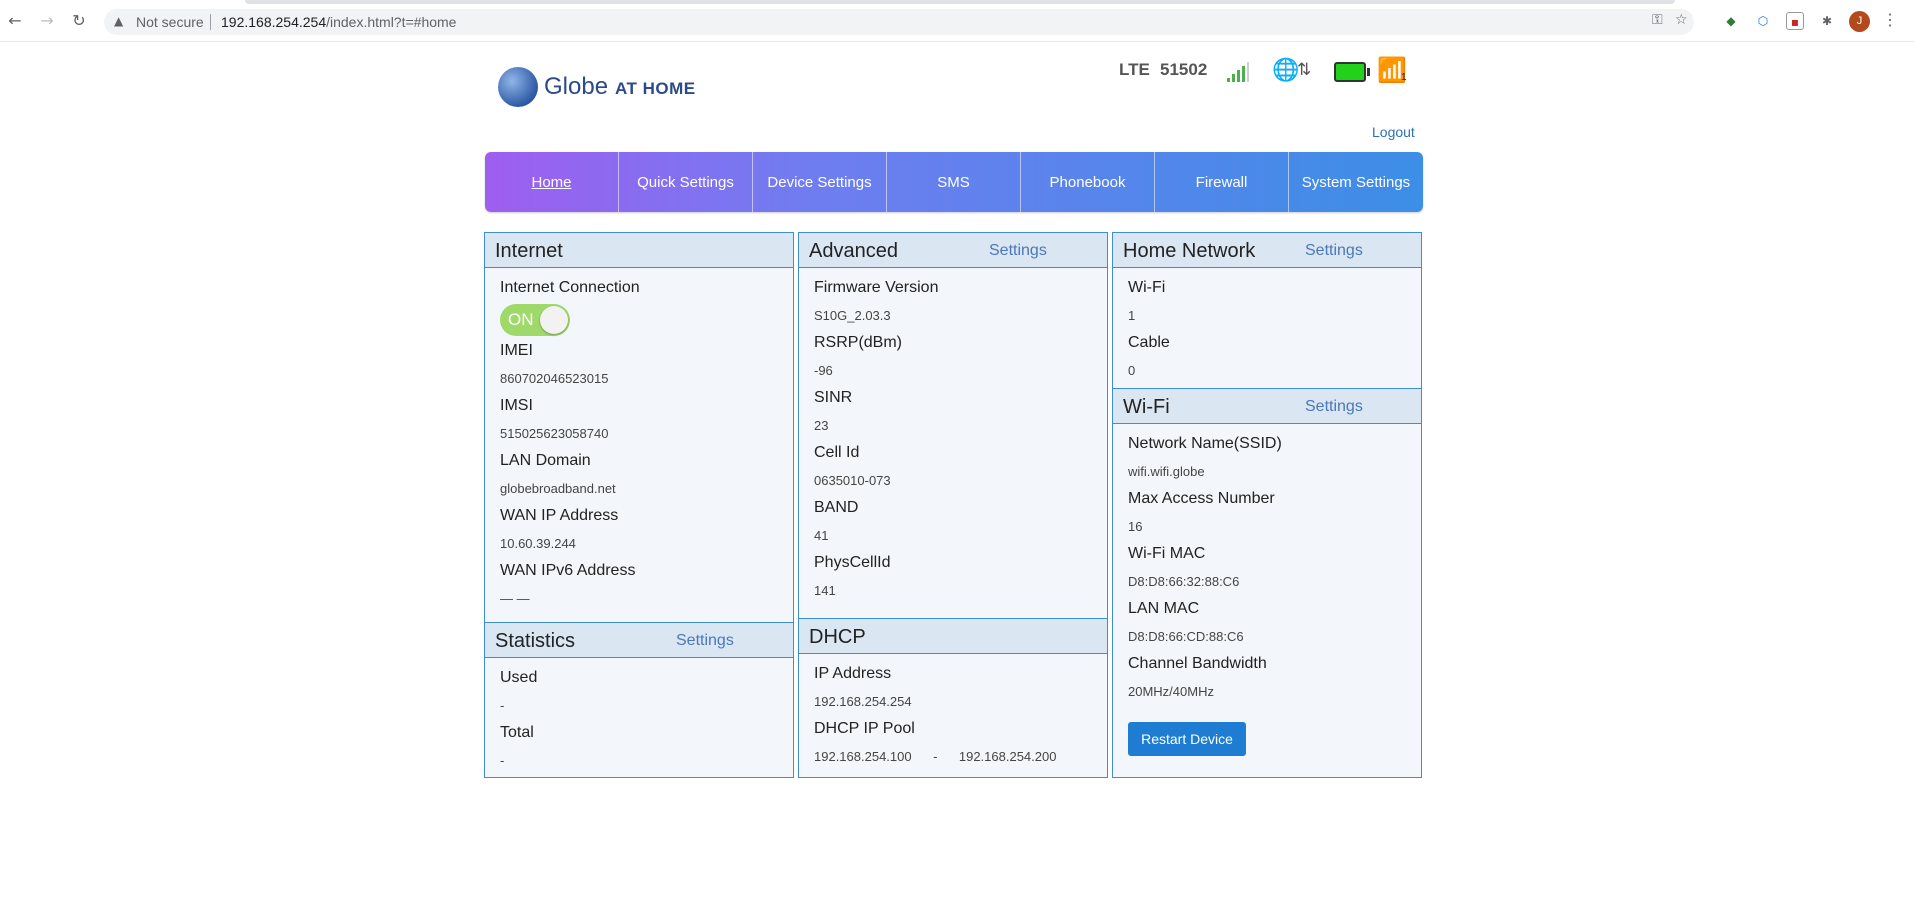 This screenshot has width=1914, height=910. I want to click on tab-system-settings: System Settings, so click(1356, 182).